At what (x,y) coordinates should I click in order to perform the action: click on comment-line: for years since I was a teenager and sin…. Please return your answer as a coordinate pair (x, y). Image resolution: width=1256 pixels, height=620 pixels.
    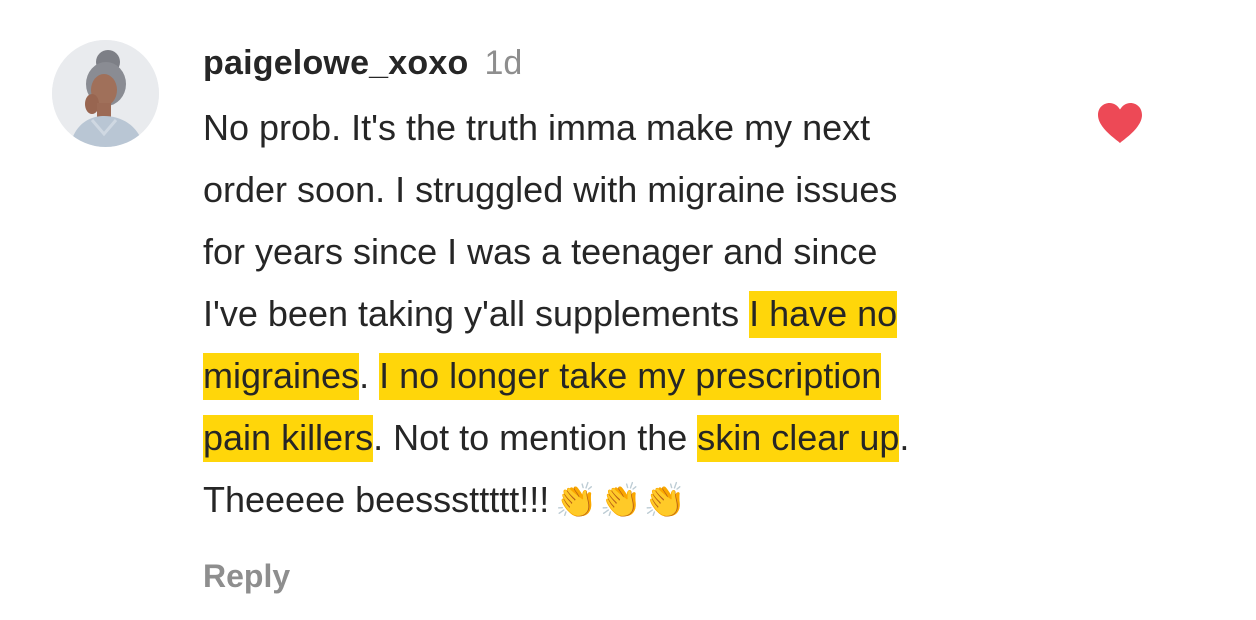
    Looking at the image, I should click on (643, 252).